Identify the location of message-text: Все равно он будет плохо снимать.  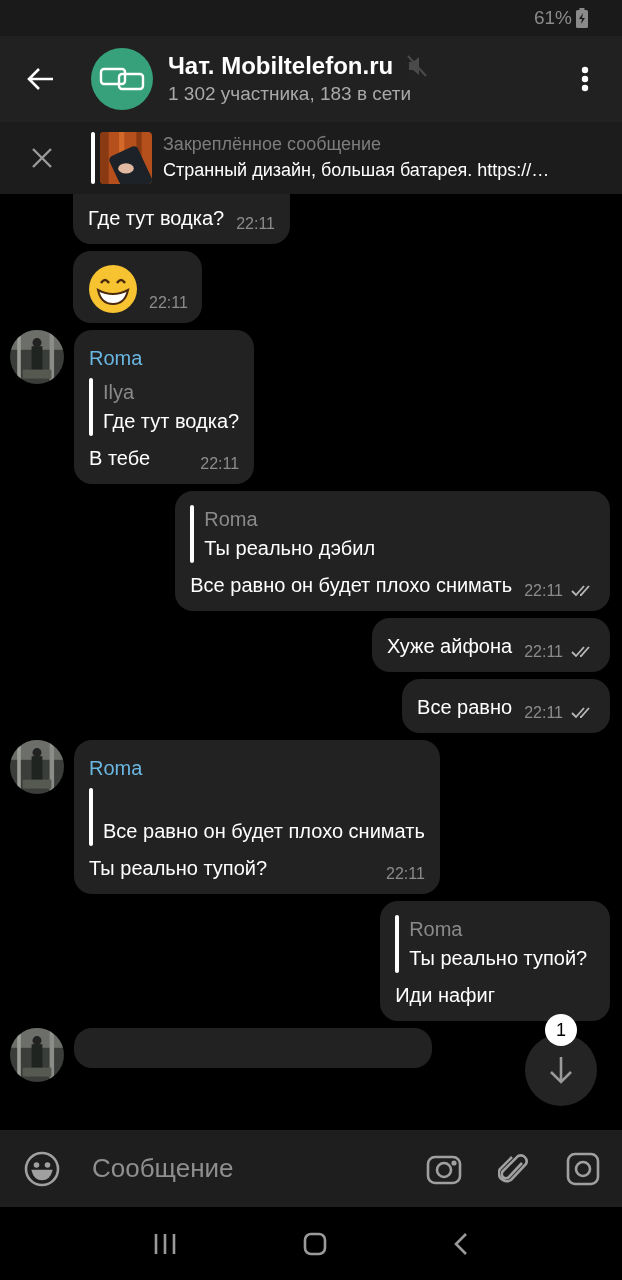
(351, 585).